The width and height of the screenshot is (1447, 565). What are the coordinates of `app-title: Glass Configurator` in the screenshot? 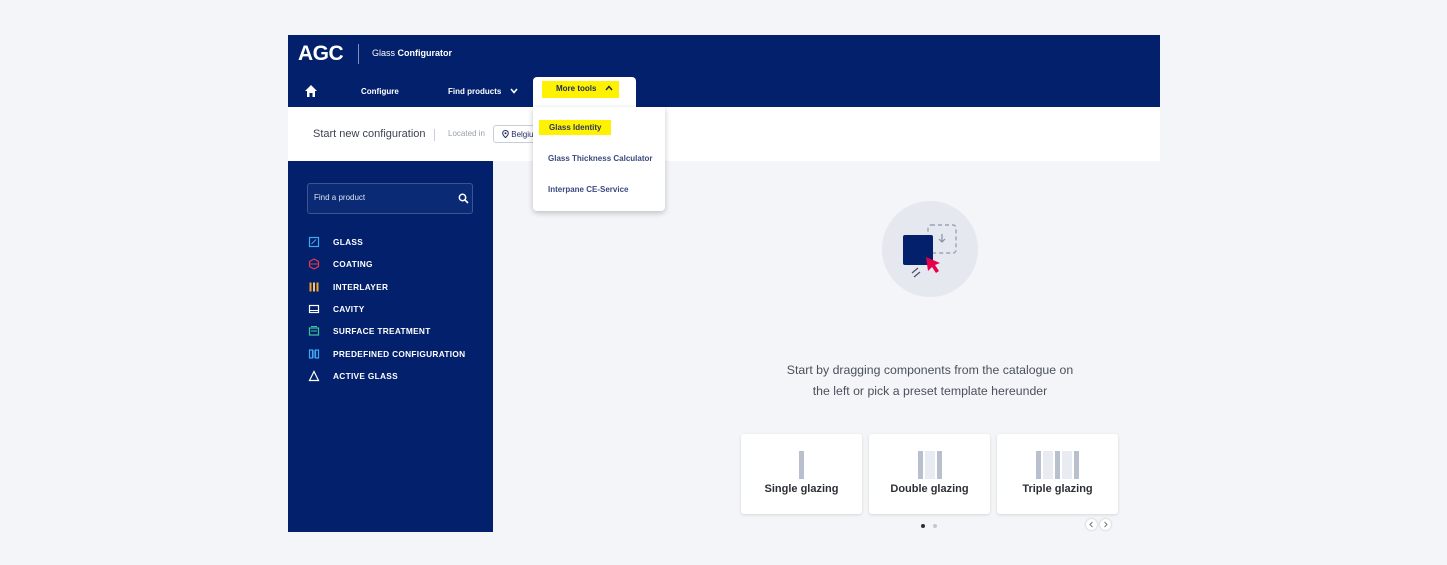 It's located at (412, 53).